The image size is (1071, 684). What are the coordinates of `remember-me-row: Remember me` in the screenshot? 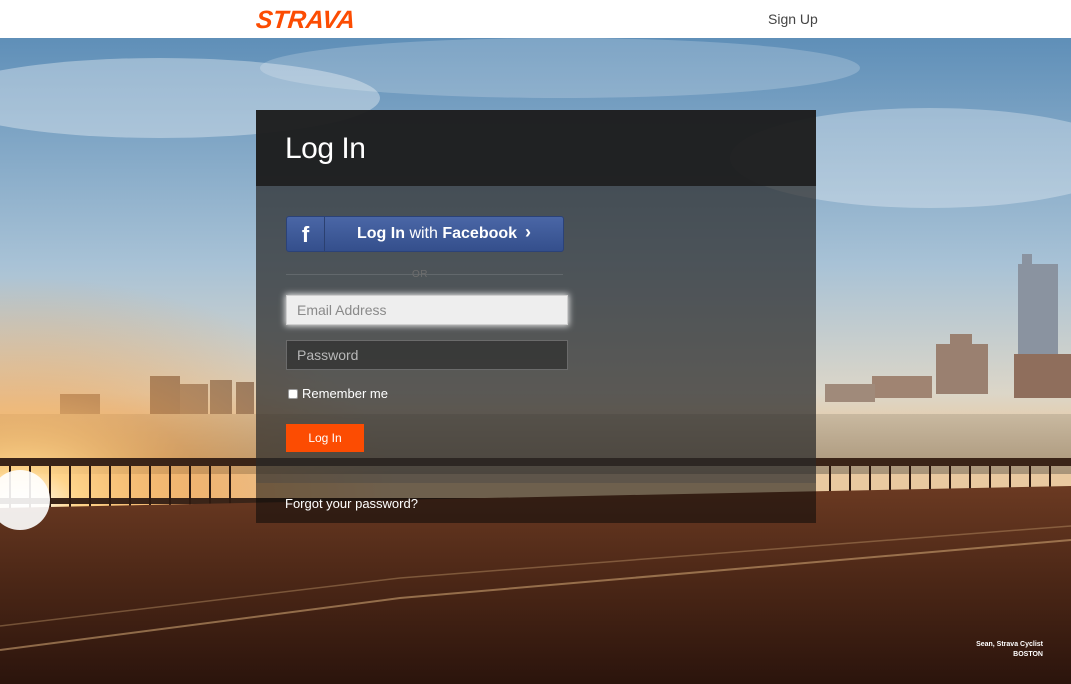 It's located at (338, 393).